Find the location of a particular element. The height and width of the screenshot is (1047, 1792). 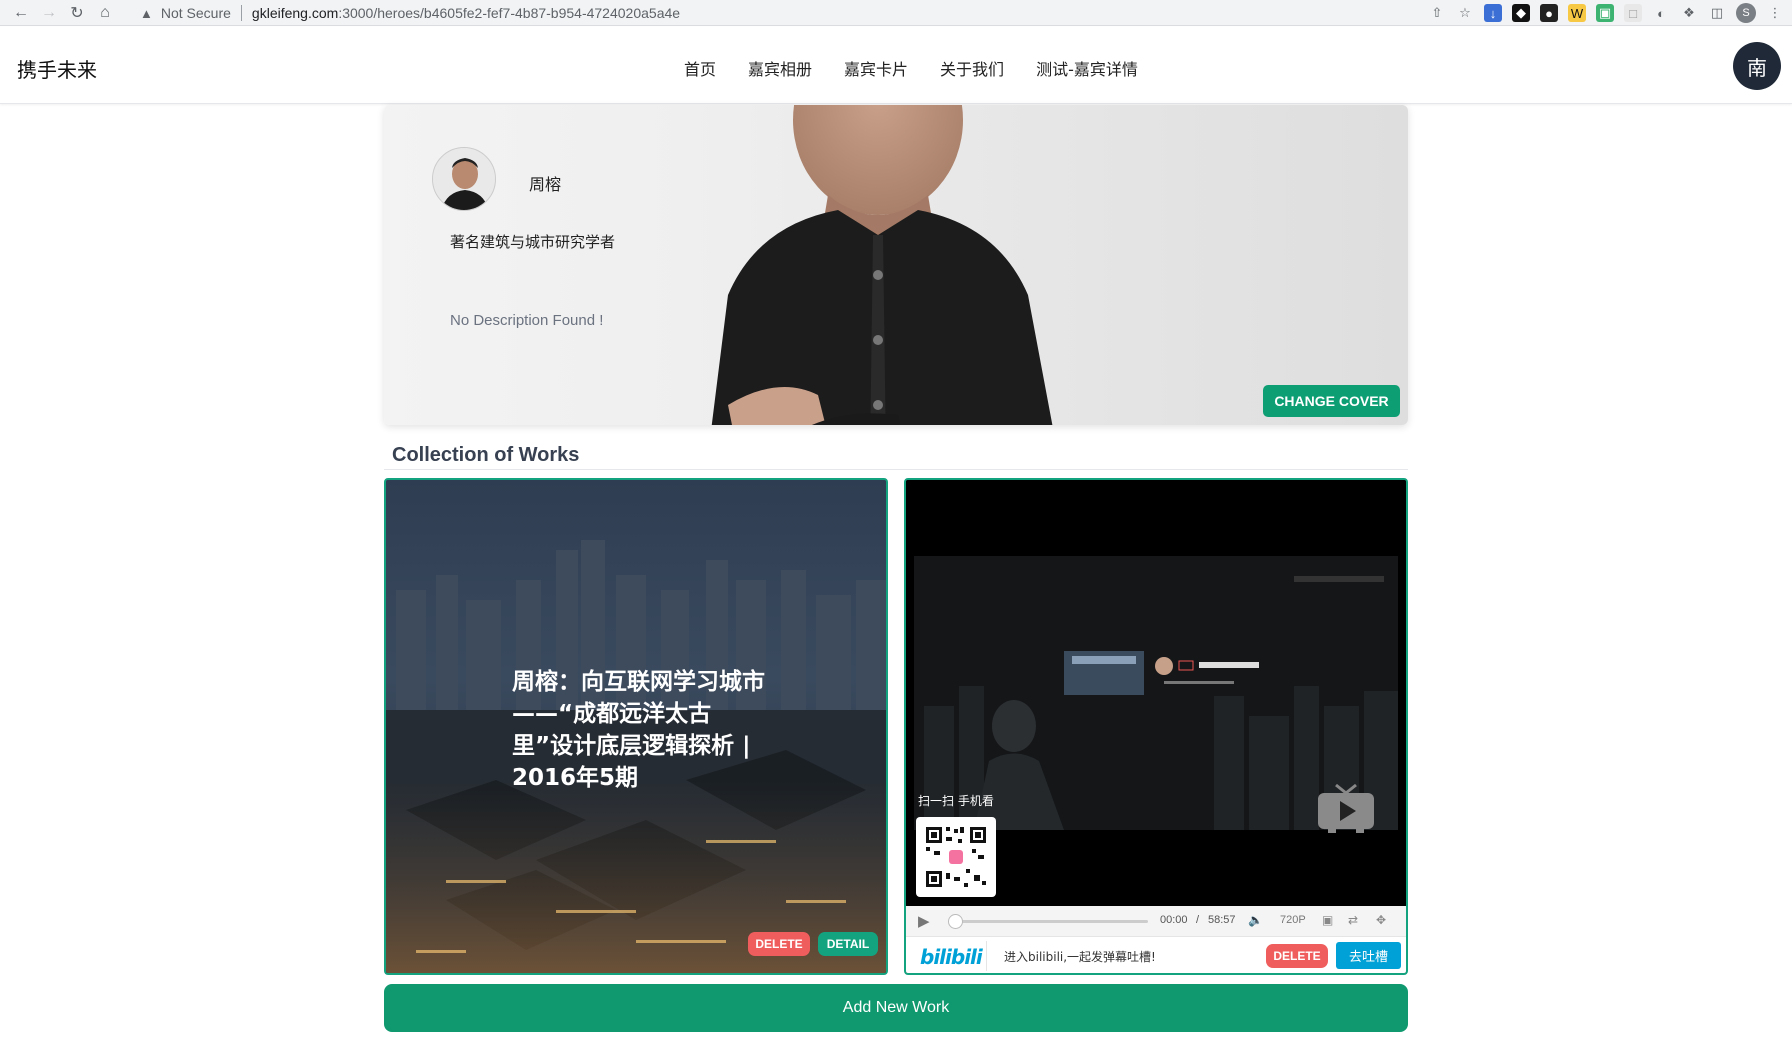

back-icon: ← is located at coordinates (21, 13).